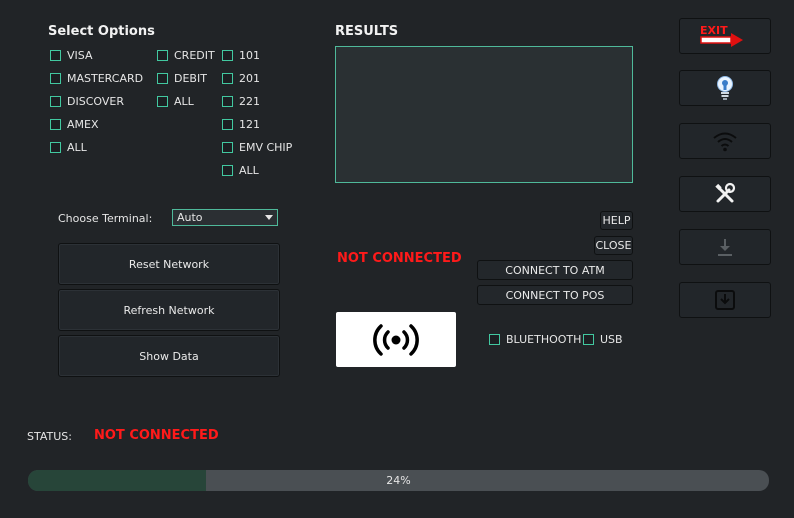  Describe the element at coordinates (169, 264) in the screenshot. I see `reset-network-button: Reset Network` at that location.